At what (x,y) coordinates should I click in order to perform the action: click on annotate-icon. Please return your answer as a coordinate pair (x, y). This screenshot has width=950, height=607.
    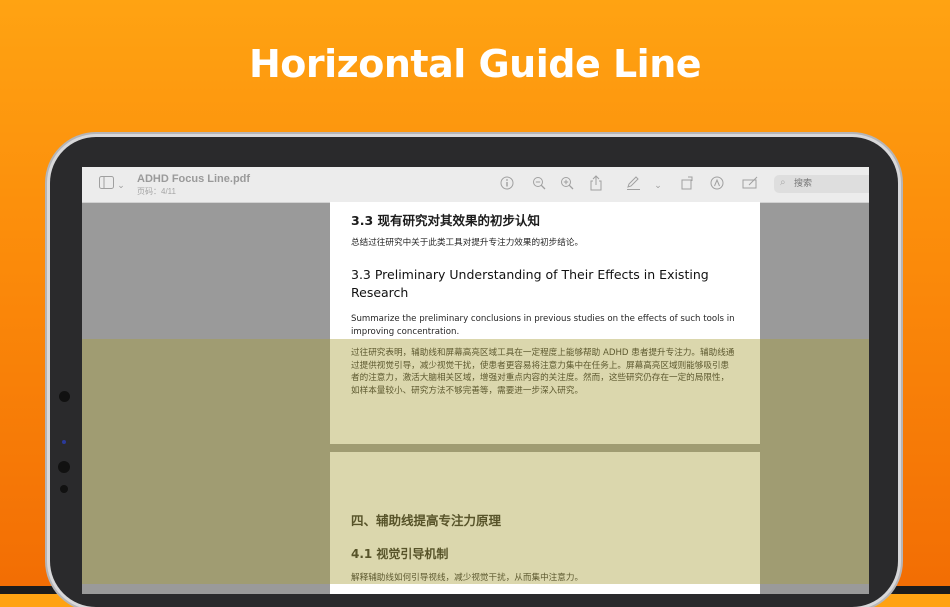
    Looking at the image, I should click on (717, 185).